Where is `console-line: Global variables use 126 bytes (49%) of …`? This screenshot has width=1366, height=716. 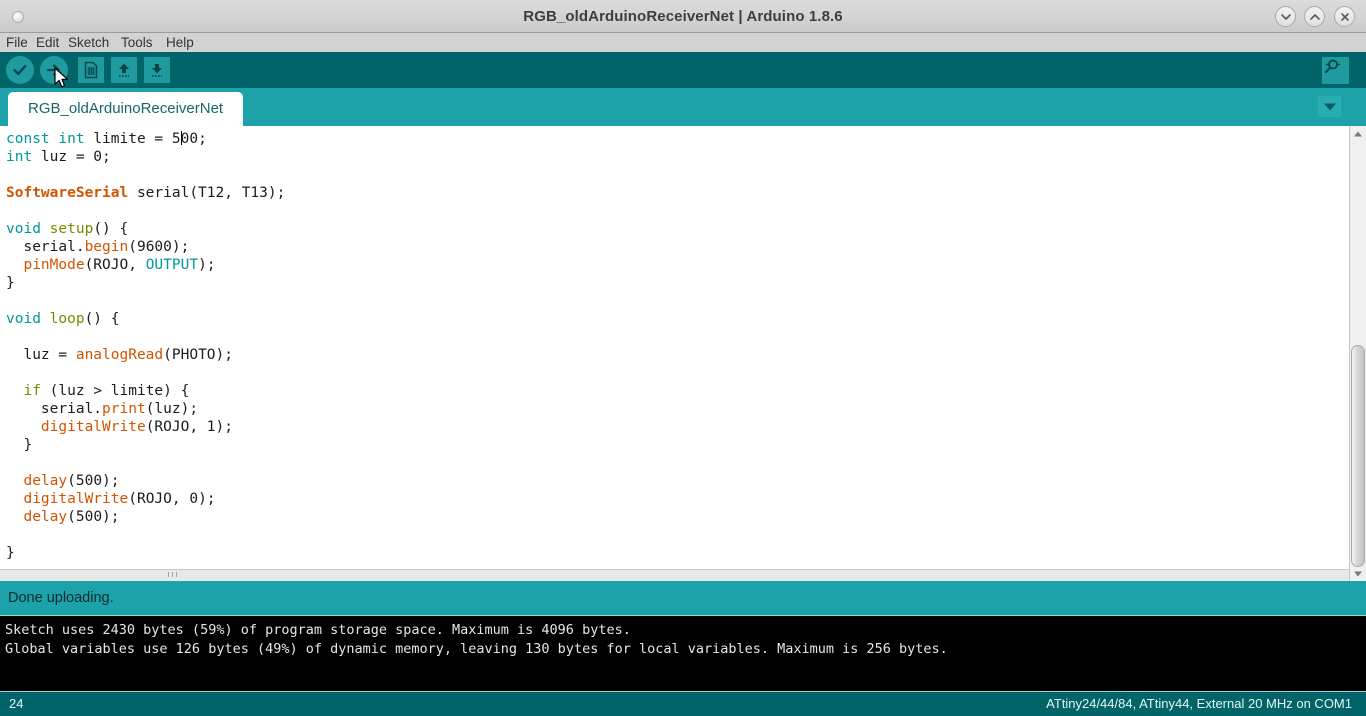
console-line: Global variables use 126 bytes (49%) of … is located at coordinates (476, 649).